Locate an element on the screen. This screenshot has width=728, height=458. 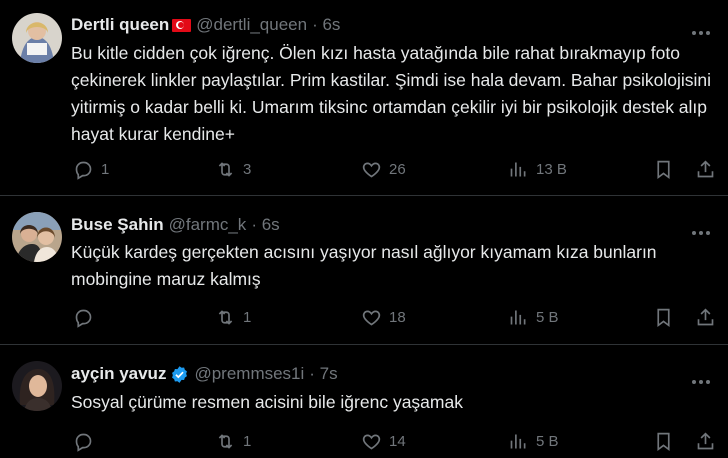
reply-count: 1 is located at coordinates (105, 169).